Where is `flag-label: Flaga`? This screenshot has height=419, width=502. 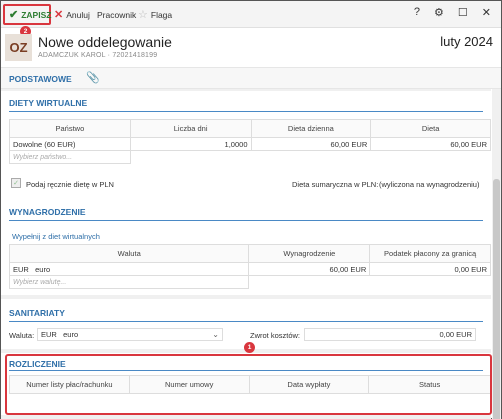
flag-label: Flaga is located at coordinates (161, 14).